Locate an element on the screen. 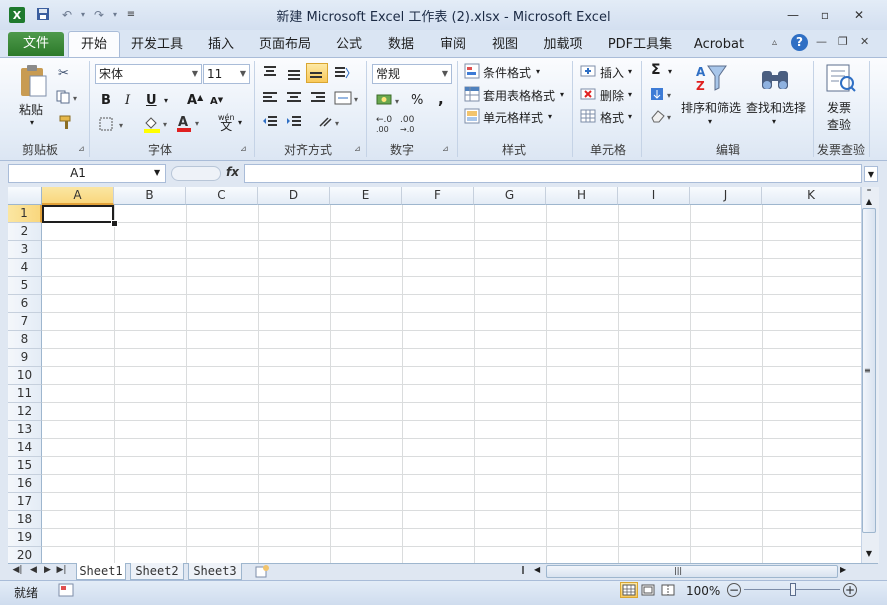 This screenshot has height=605, width=887. row-header: 8 is located at coordinates (25, 340).